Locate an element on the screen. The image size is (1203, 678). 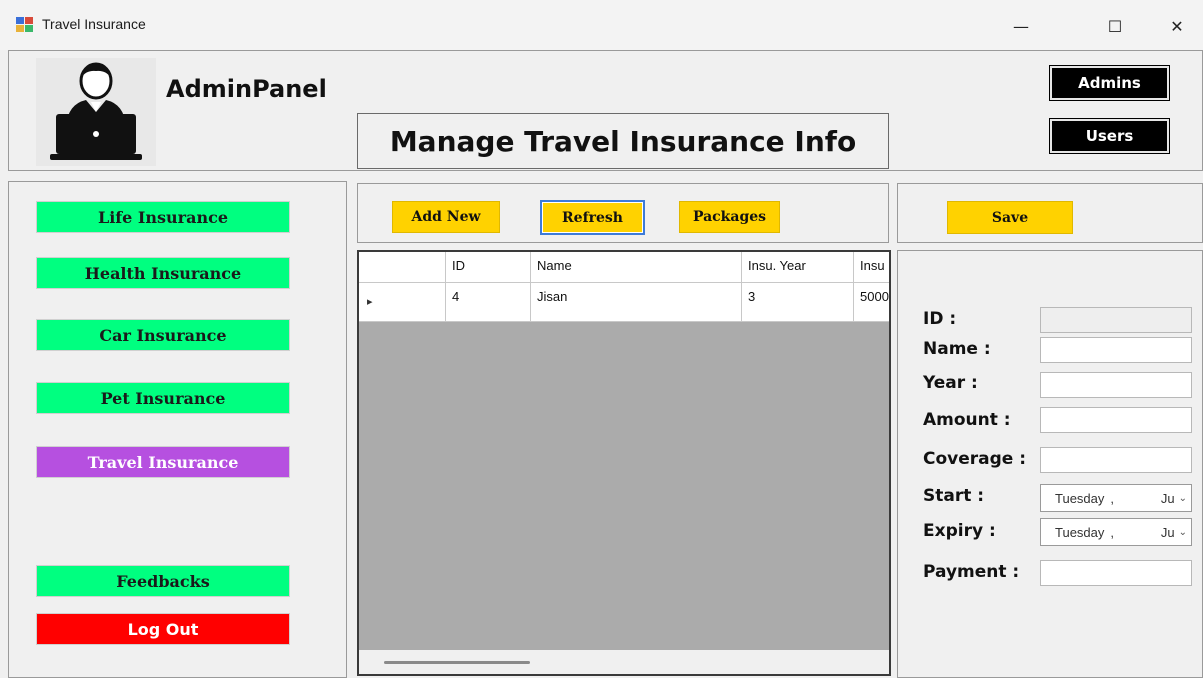
column-header-insu-year: Insu. Year is located at coordinates (798, 267).